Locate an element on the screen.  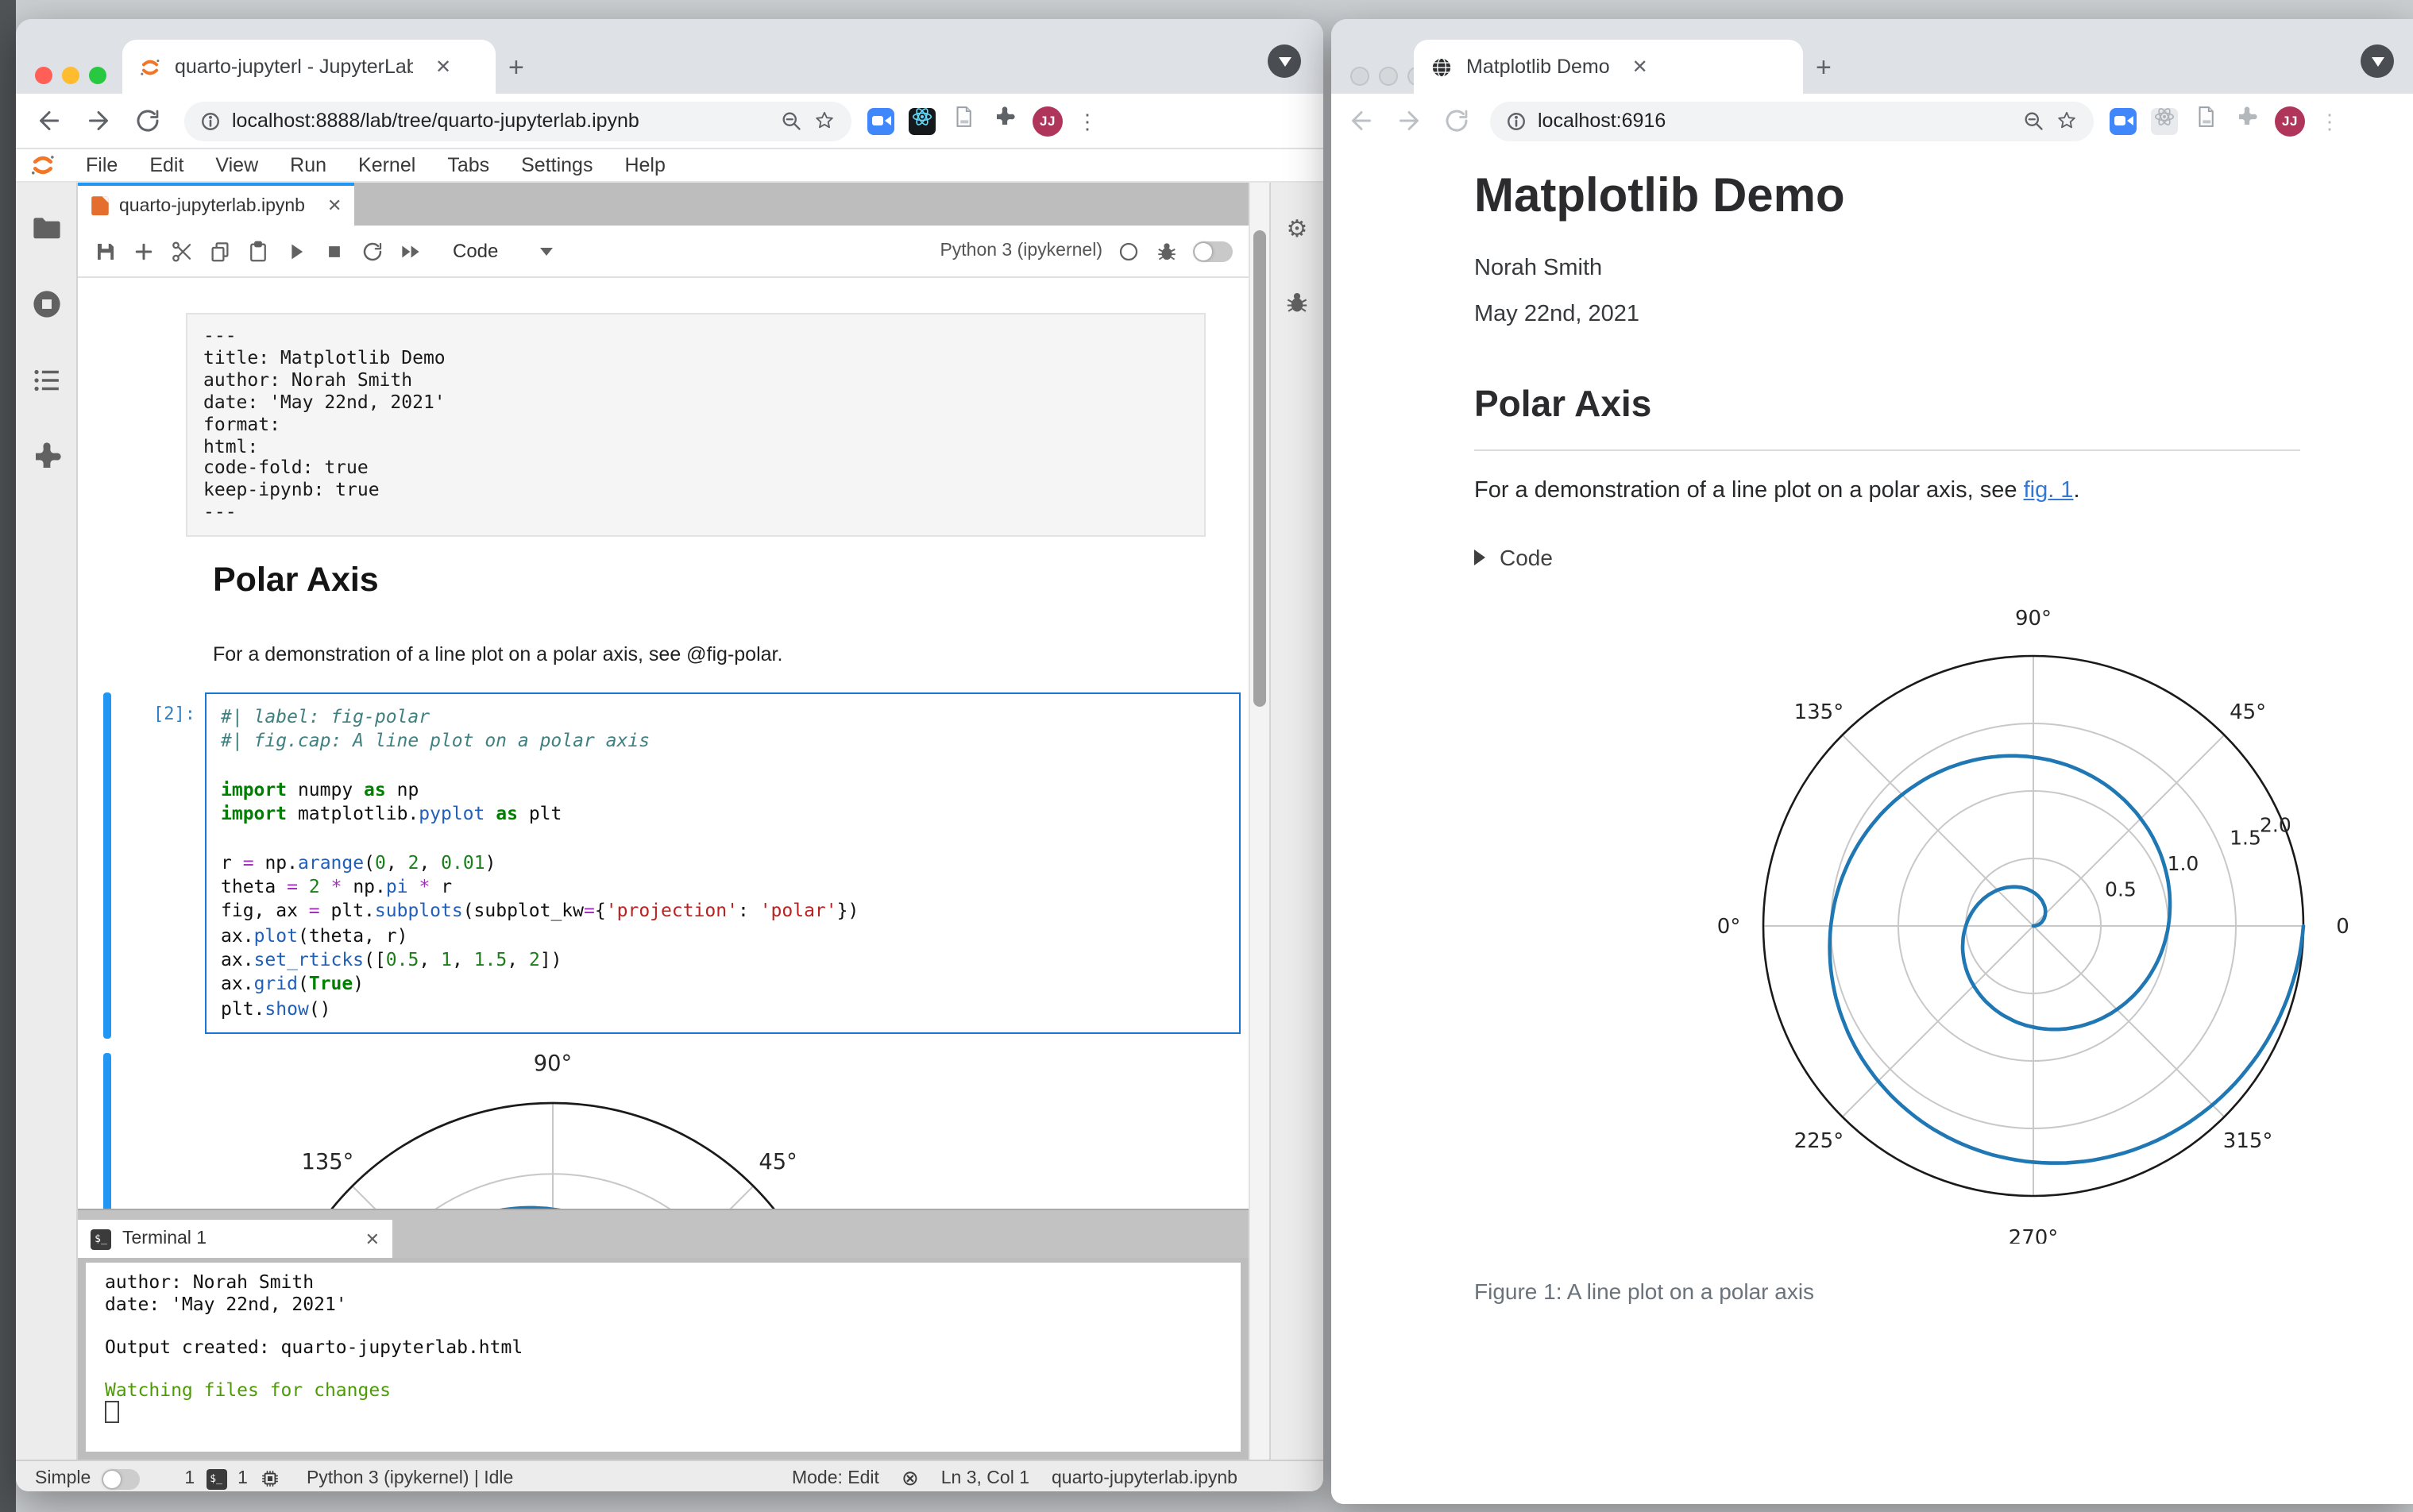
debugger-sidebar-icon is located at coordinates (1297, 302).